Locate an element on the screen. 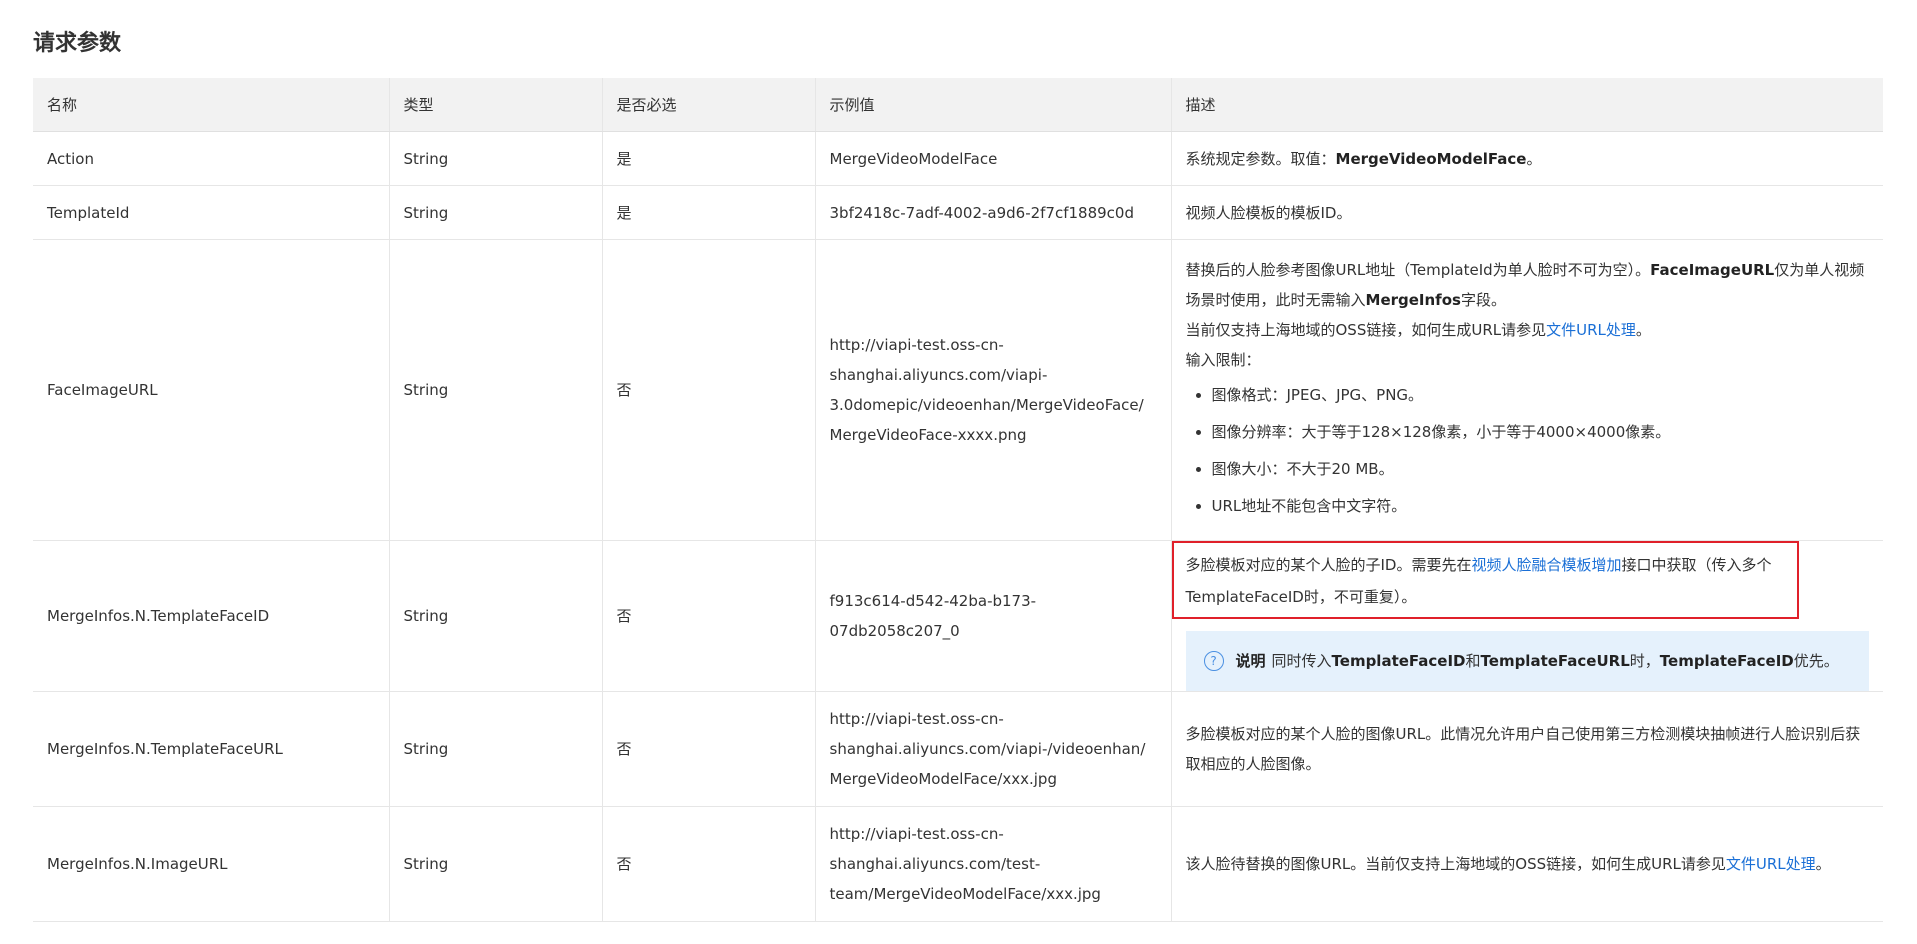  list-item: 图像大小：不大于20 MB。 is located at coordinates (1541, 469).